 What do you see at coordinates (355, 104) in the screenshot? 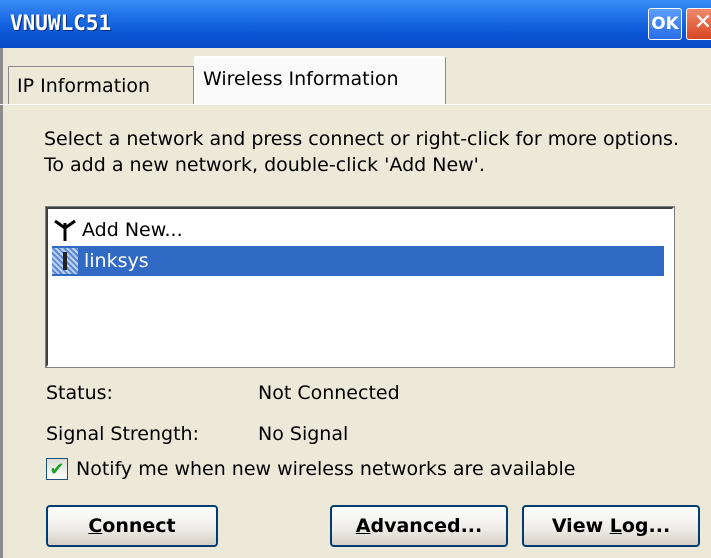
I see `tab-panel-border` at bounding box center [355, 104].